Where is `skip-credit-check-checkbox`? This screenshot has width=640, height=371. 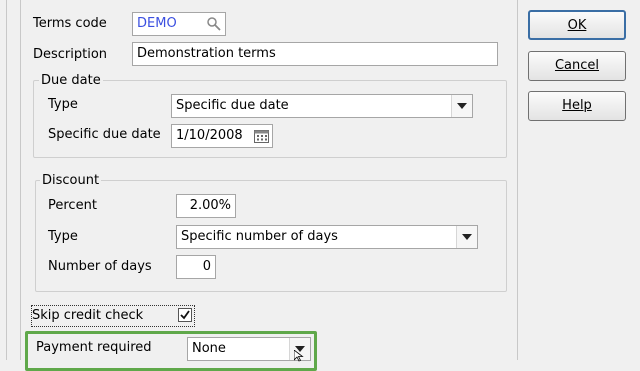 skip-credit-check-checkbox is located at coordinates (185, 315).